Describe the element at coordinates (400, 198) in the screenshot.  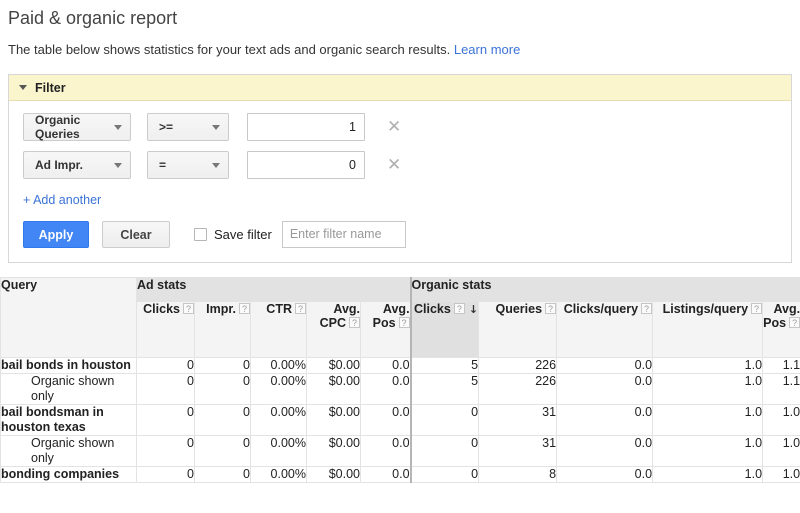
I see `add-another-filter-link: + Add another` at that location.